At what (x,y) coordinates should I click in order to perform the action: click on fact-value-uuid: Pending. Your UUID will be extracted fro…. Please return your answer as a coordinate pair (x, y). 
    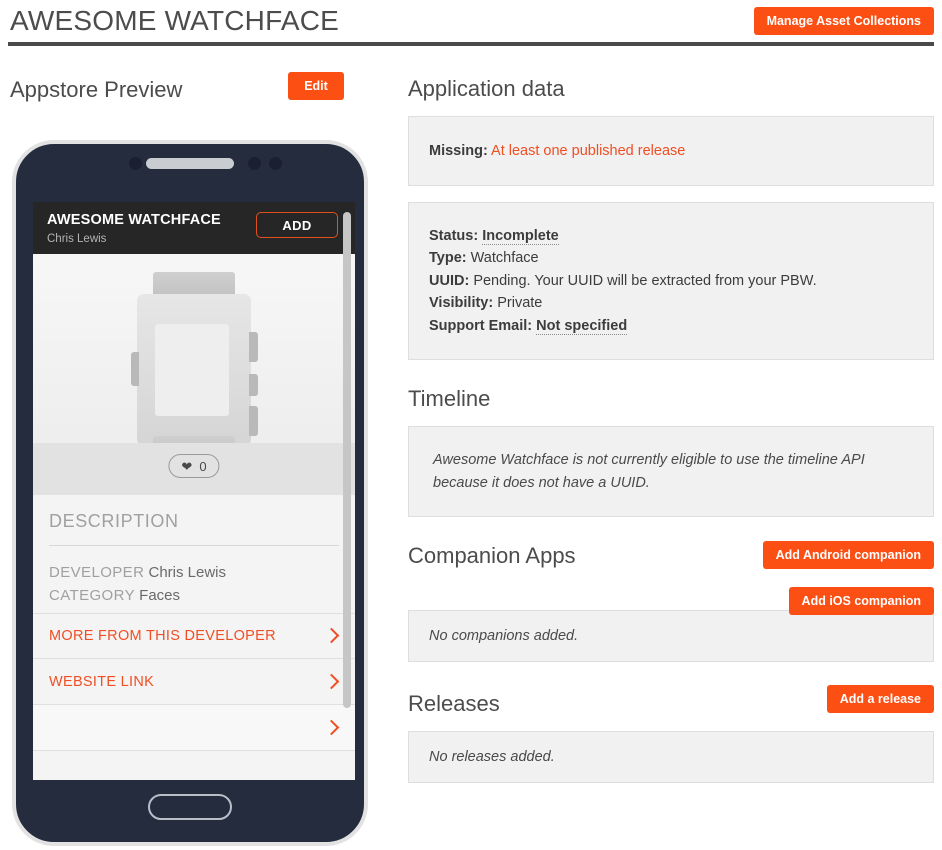
    Looking at the image, I should click on (645, 280).